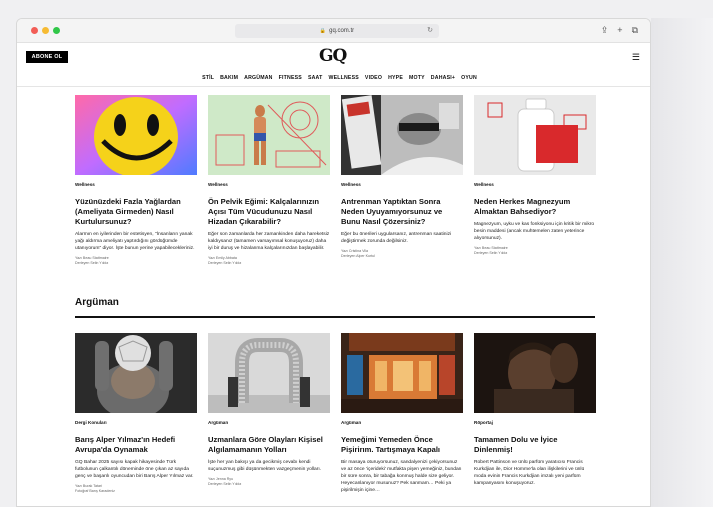 The image size is (713, 507). I want to click on nav-item-saat: SAAT, so click(315, 78).